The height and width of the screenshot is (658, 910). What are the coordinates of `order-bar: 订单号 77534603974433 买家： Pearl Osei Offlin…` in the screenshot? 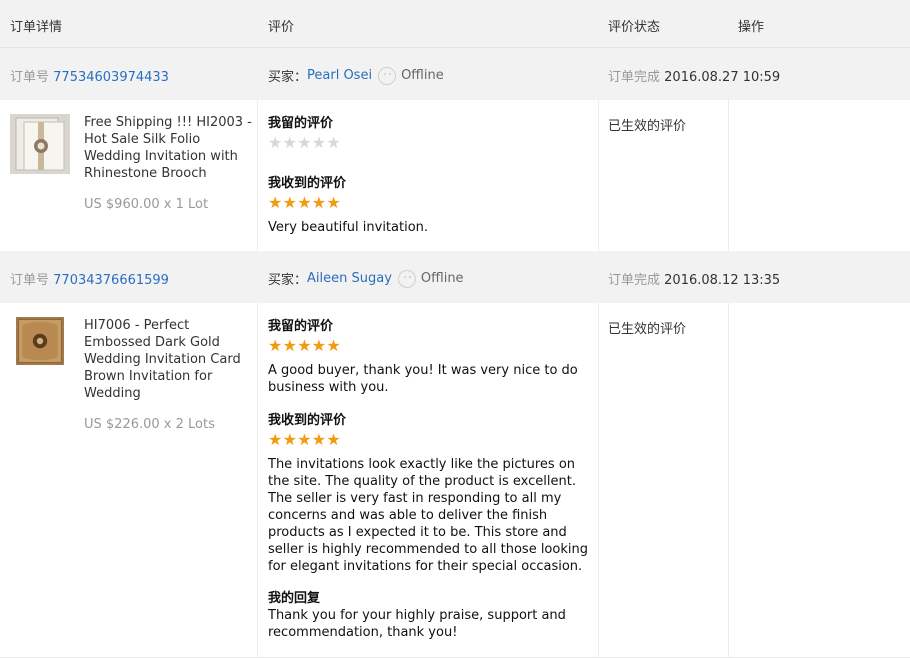 It's located at (455, 74).